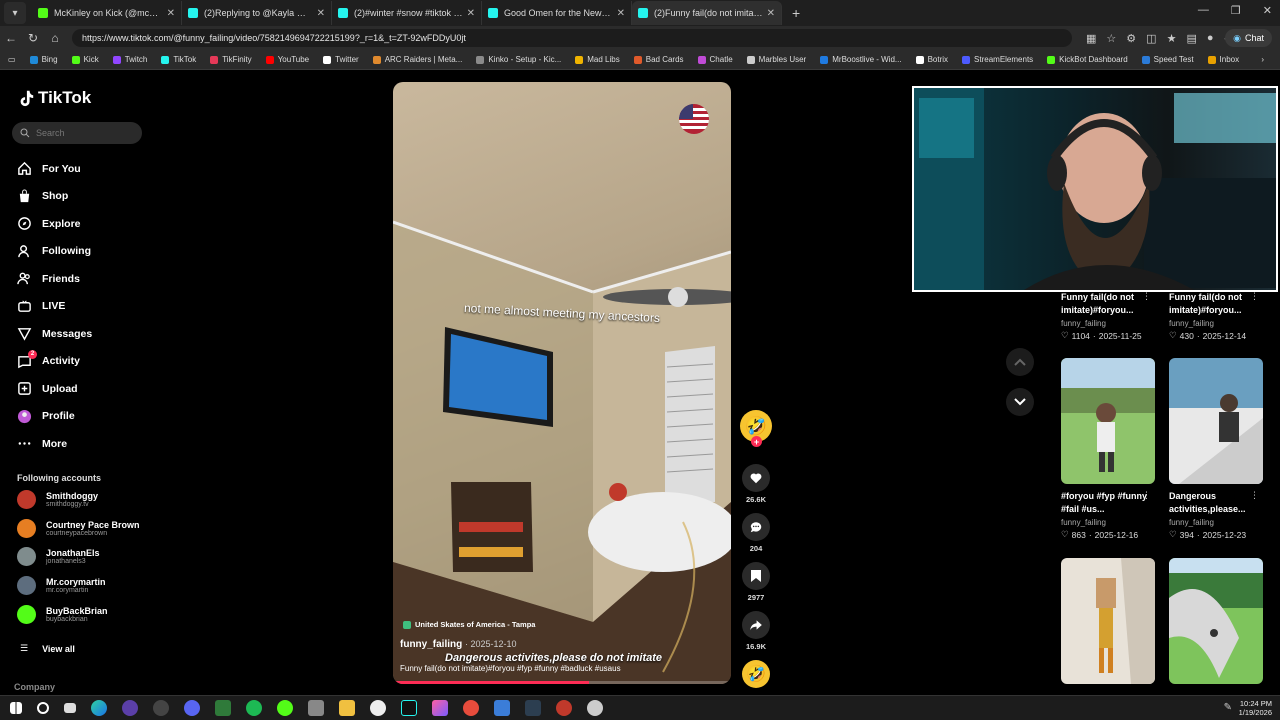 The height and width of the screenshot is (720, 1280). Describe the element at coordinates (1255, 708) in the screenshot. I see `system-clock: 10:24 PM 1/19/2026` at that location.